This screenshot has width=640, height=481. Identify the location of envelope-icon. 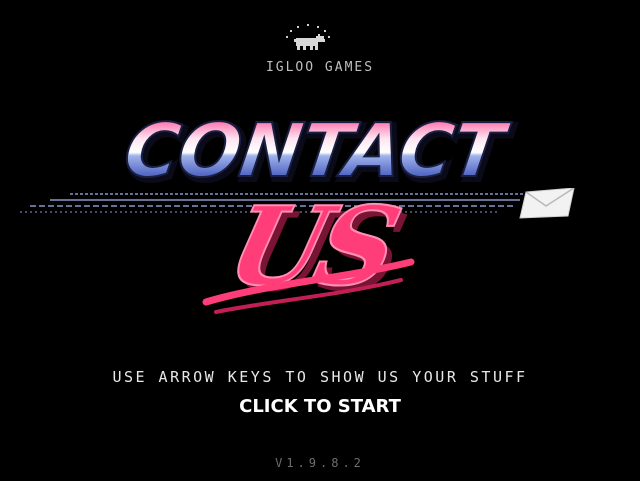
(547, 203).